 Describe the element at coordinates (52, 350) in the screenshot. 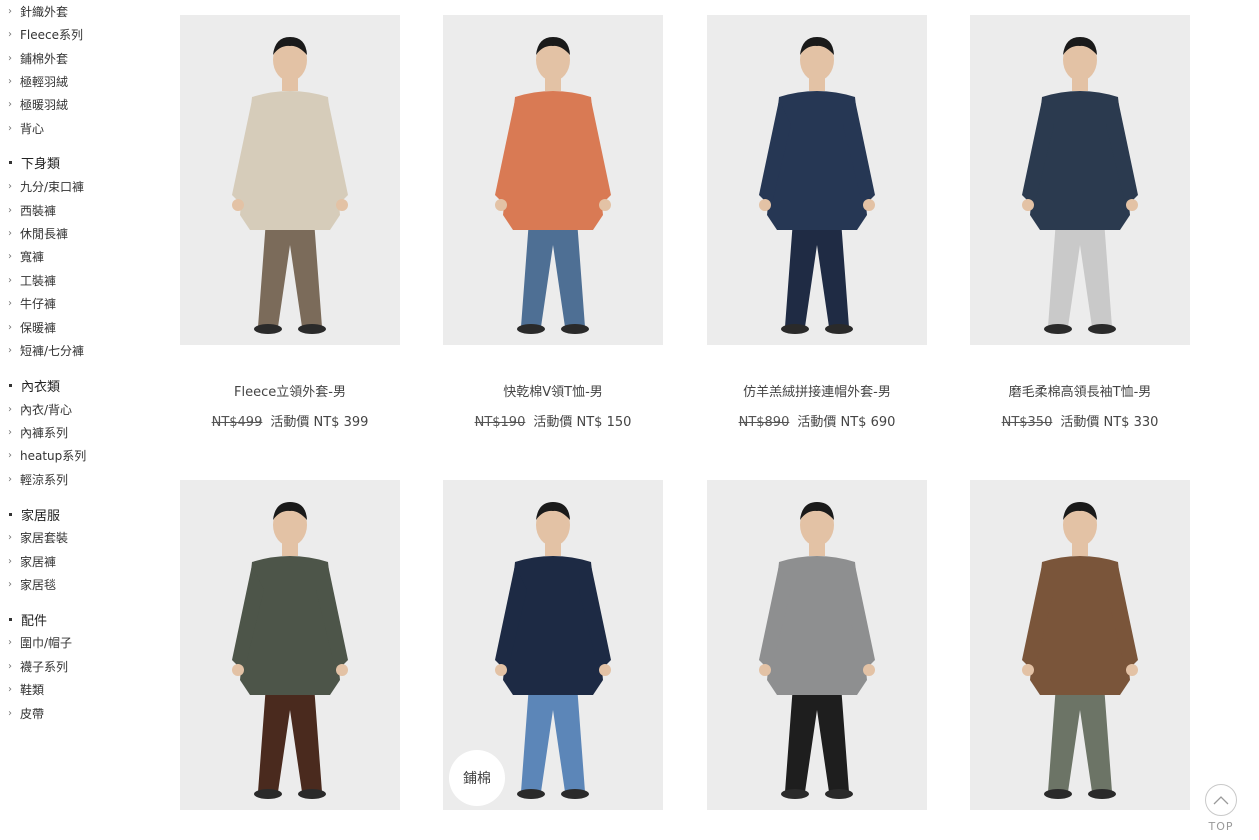

I see `sidebar-item-label: 短褲/七分褲` at that location.